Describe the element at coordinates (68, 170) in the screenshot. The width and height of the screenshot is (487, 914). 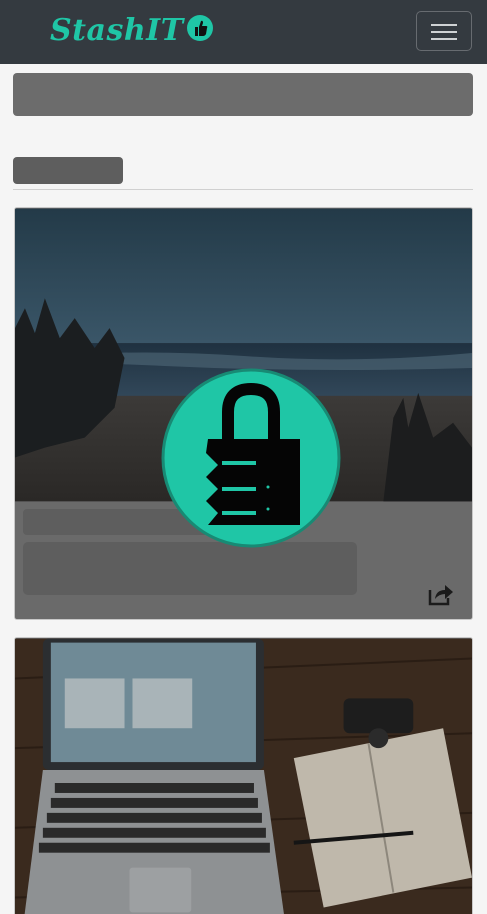
I see `section-heading-placeholder` at that location.